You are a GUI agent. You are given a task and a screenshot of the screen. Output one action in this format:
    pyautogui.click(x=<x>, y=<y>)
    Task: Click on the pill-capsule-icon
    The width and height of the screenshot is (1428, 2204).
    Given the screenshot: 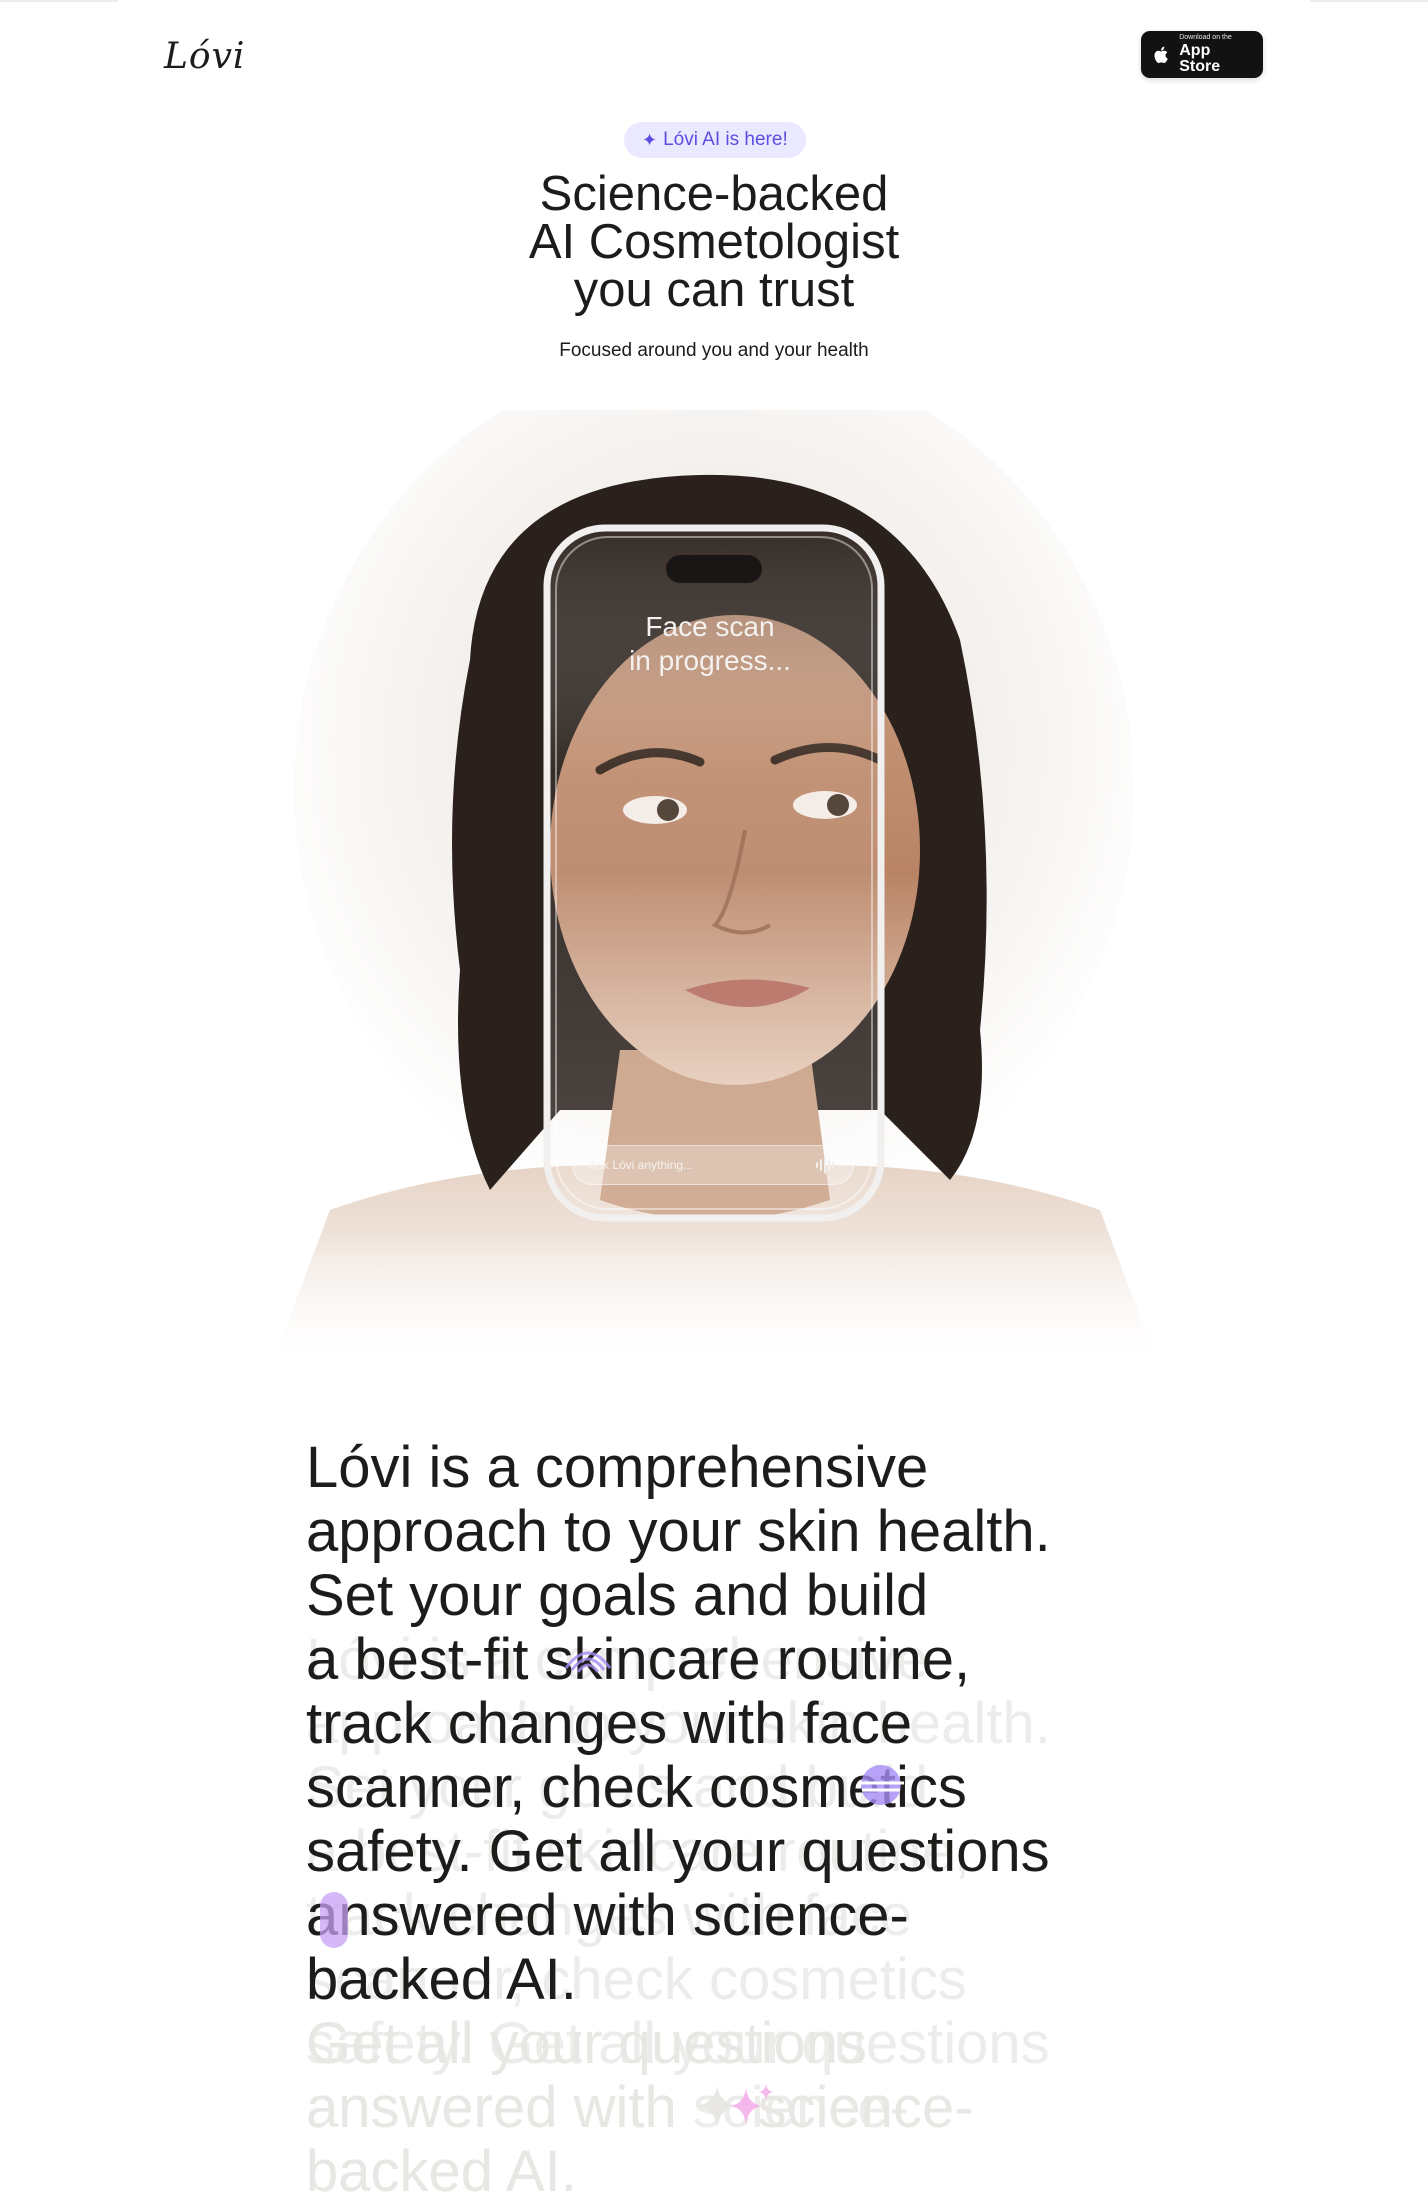 What is the action you would take?
    pyautogui.click(x=334, y=1920)
    